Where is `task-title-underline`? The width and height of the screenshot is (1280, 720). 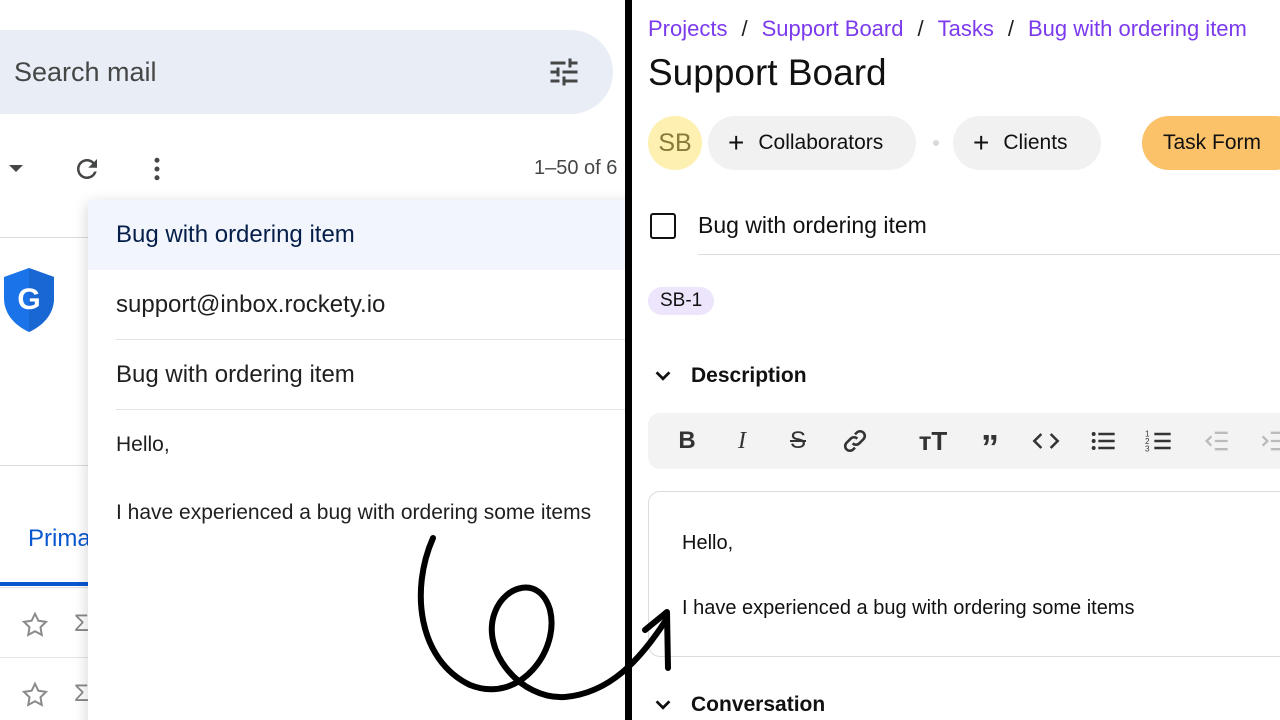 task-title-underline is located at coordinates (989, 254).